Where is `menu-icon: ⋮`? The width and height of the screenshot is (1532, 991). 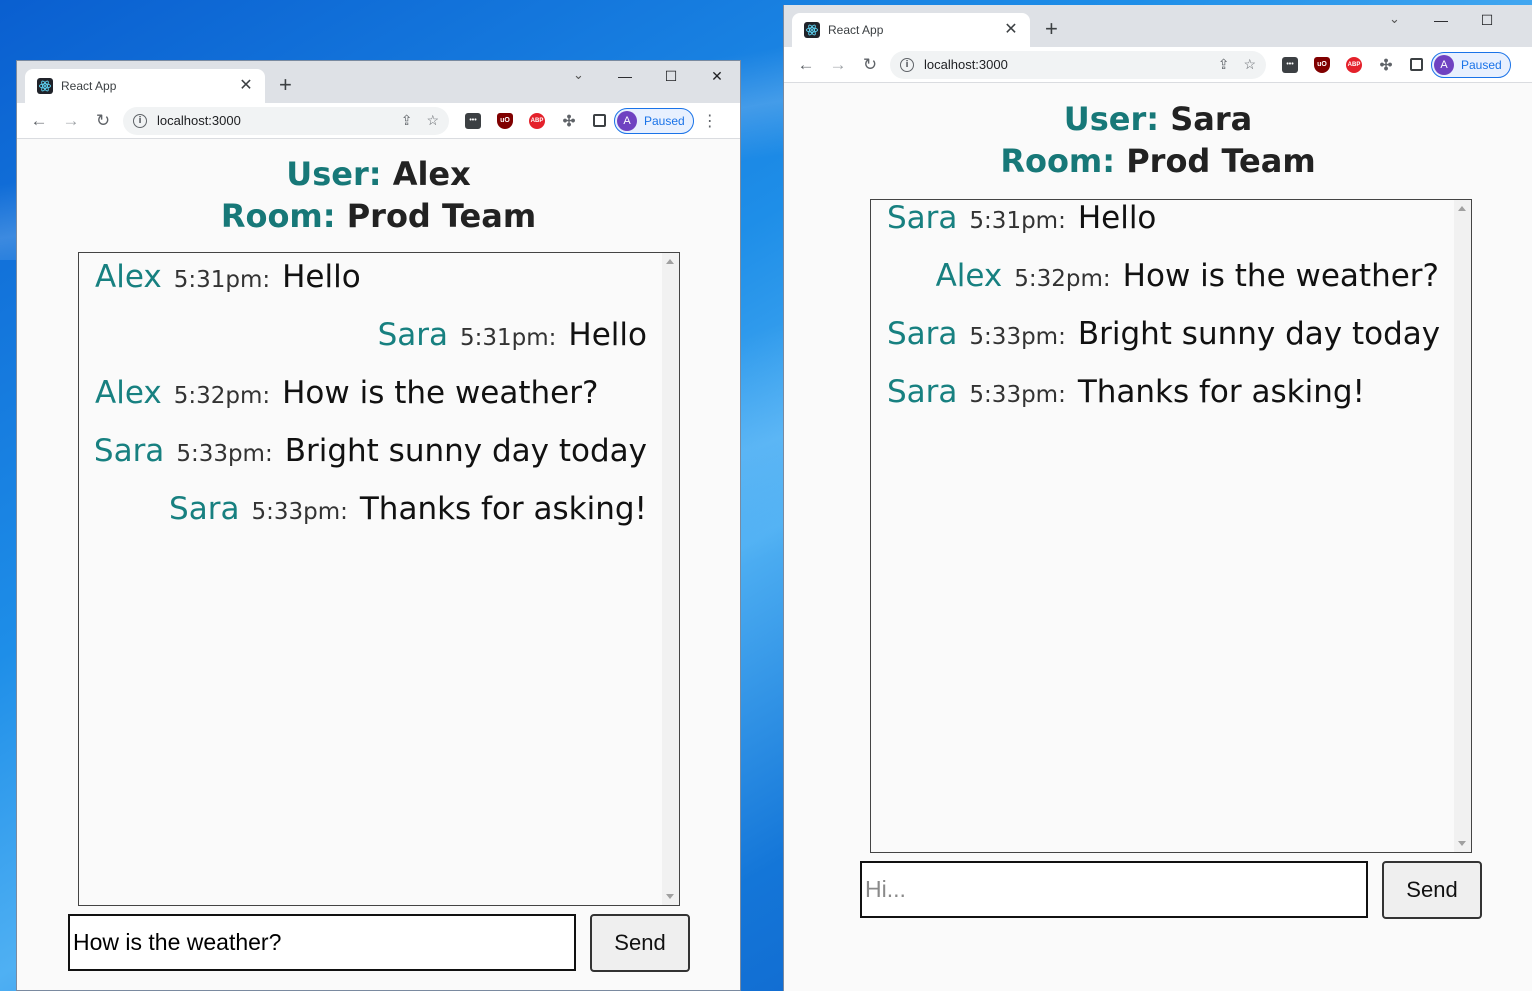
menu-icon: ⋮ is located at coordinates (710, 121).